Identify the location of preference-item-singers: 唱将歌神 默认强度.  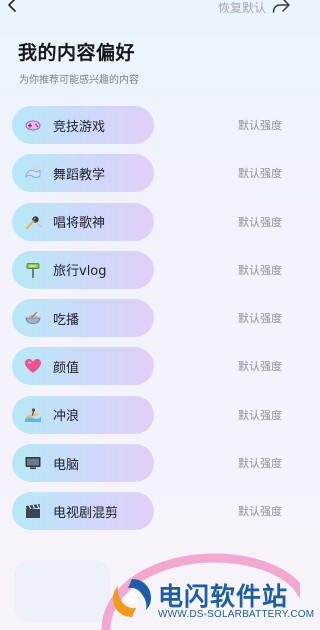
(150, 221).